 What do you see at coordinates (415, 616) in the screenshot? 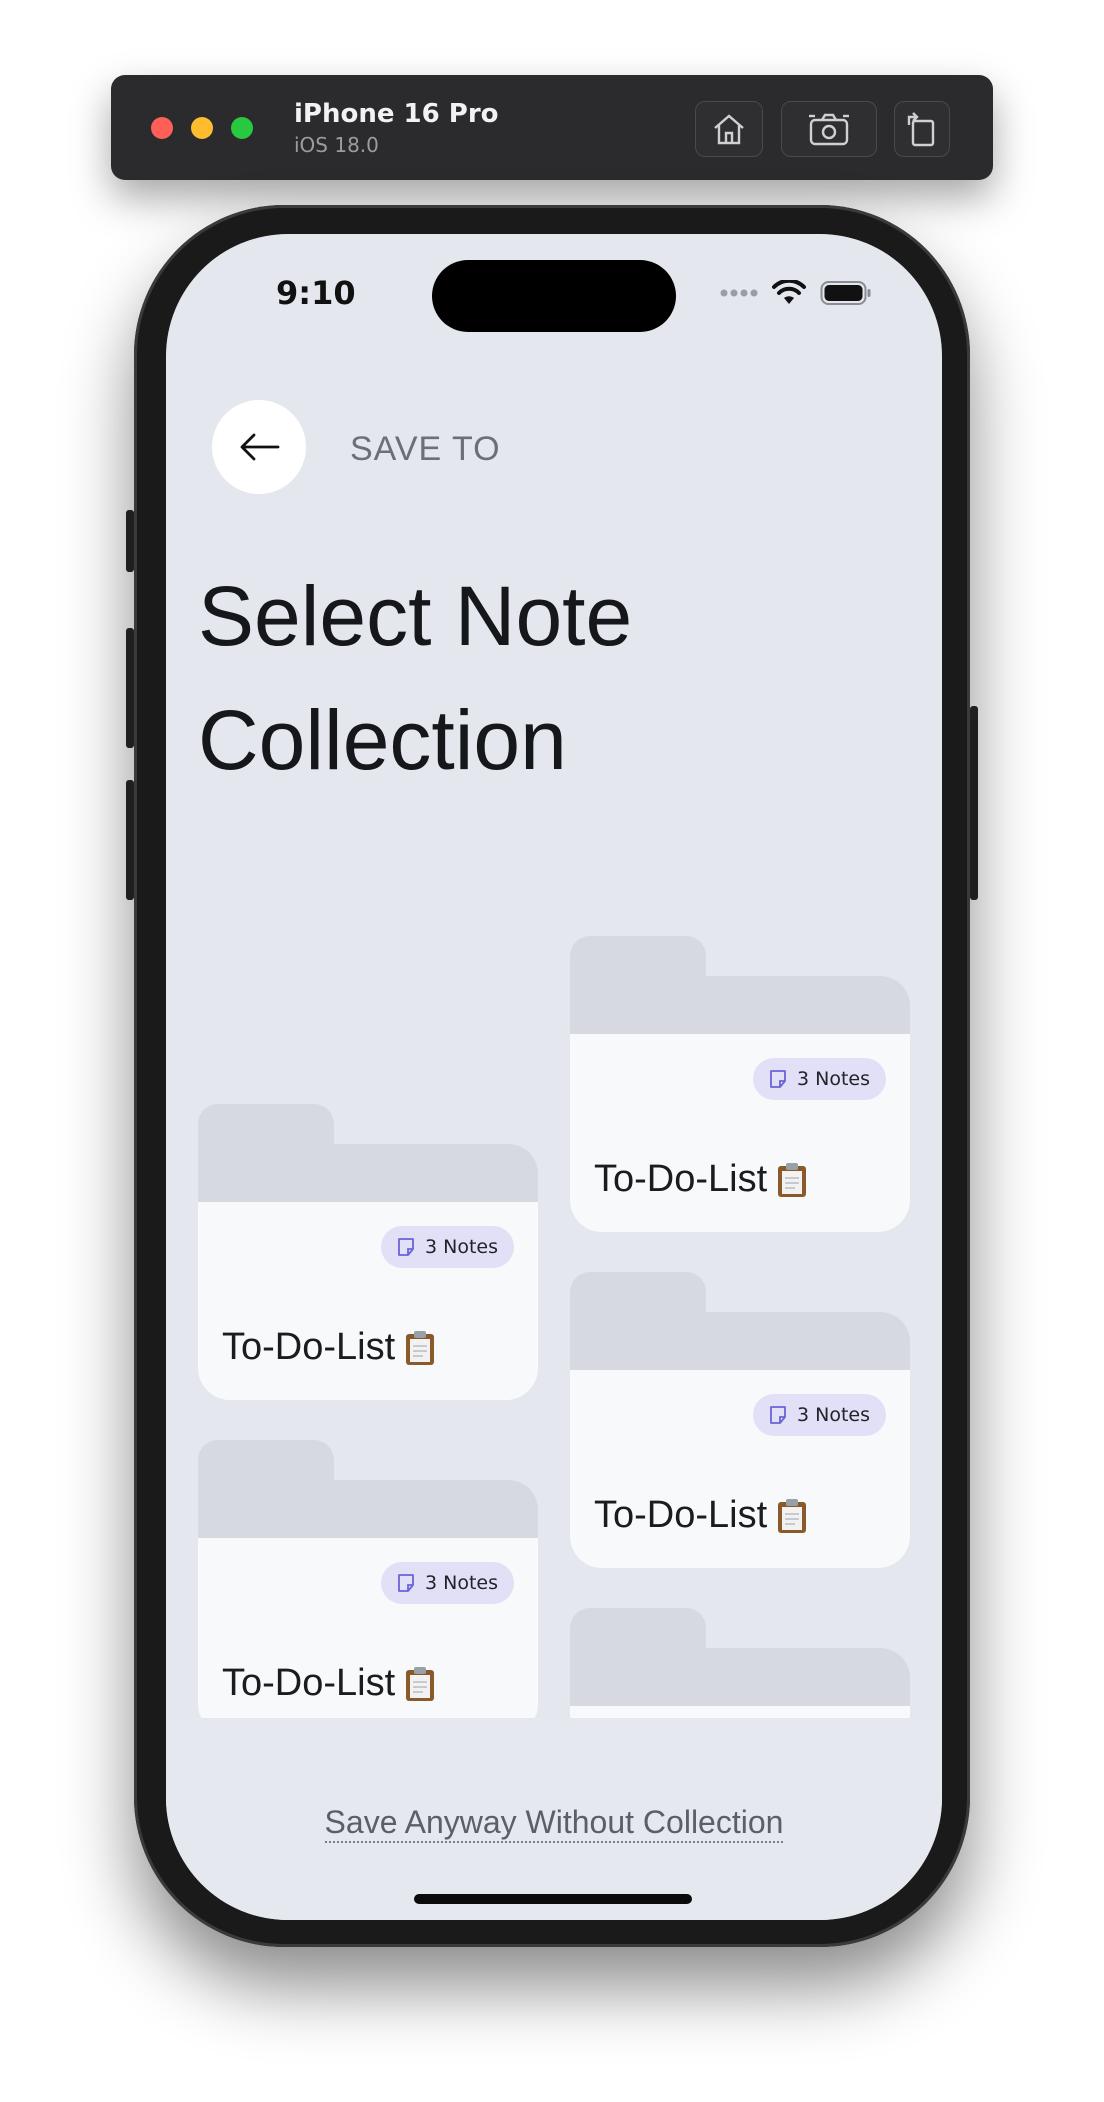
I see `page-title-line-1: Select Note` at bounding box center [415, 616].